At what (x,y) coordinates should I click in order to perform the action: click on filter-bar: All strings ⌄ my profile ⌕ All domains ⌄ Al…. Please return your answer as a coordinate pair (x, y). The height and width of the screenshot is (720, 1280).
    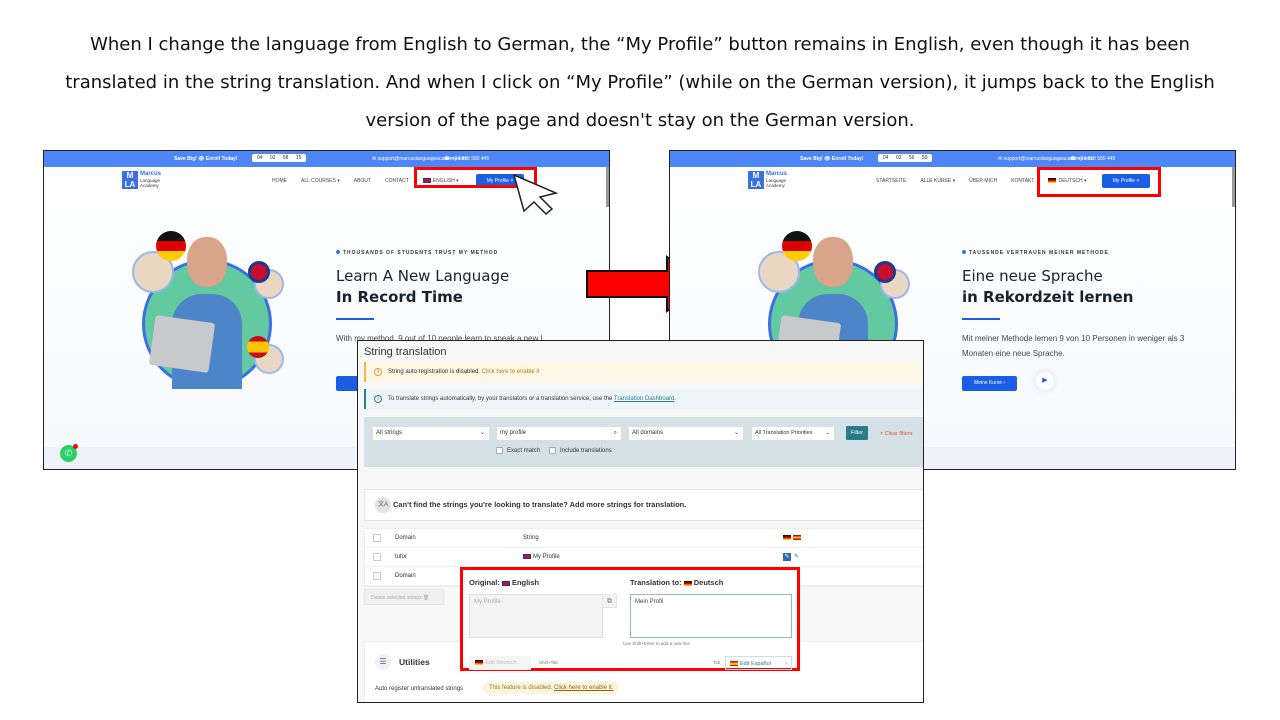
    Looking at the image, I should click on (643, 442).